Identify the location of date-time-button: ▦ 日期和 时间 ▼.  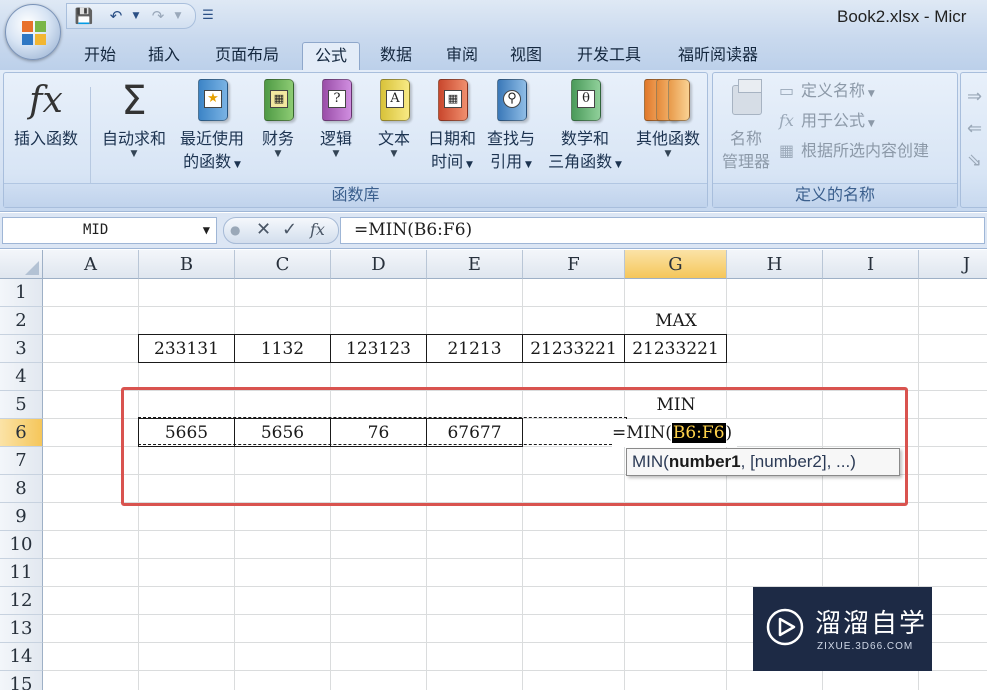
(452, 127).